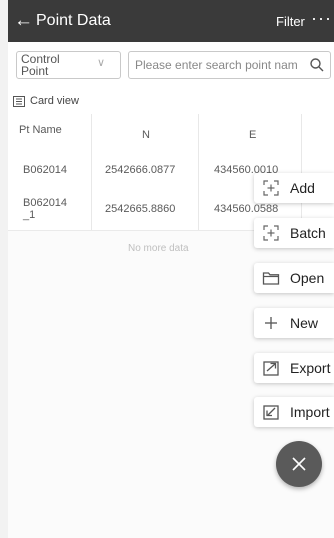 This screenshot has width=334, height=538. Describe the element at coordinates (68, 65) in the screenshot. I see `point-type-select: Control Point ∨` at that location.